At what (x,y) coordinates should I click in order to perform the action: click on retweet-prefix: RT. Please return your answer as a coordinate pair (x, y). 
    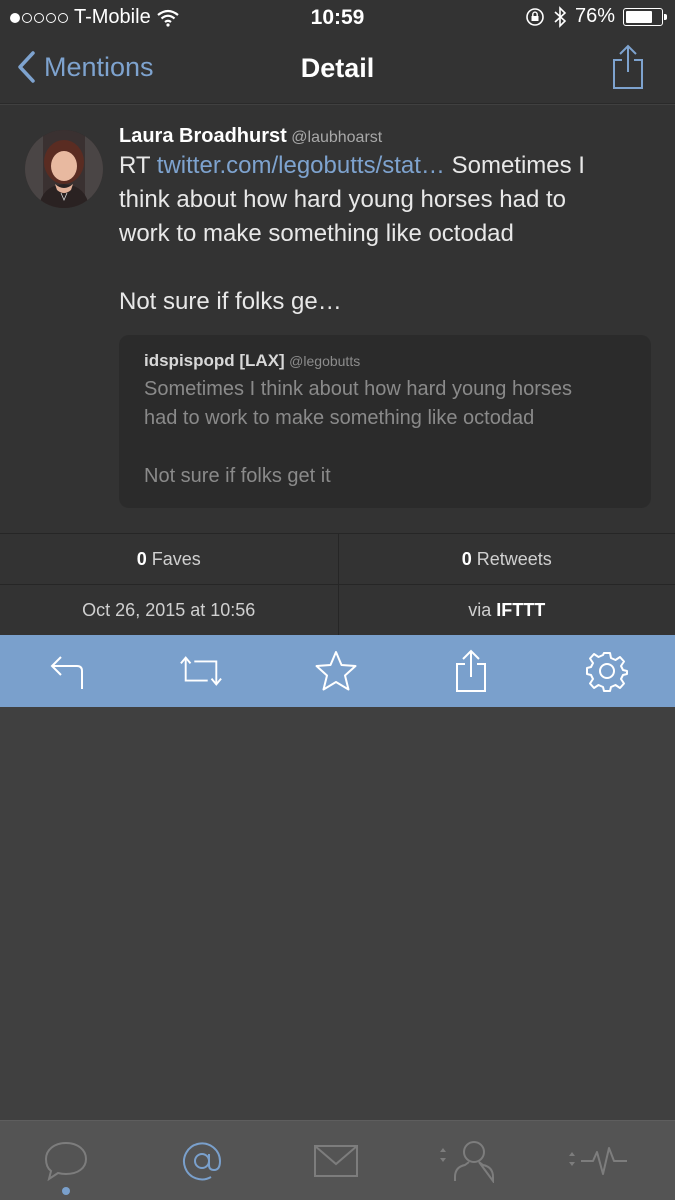
    Looking at the image, I should click on (138, 165).